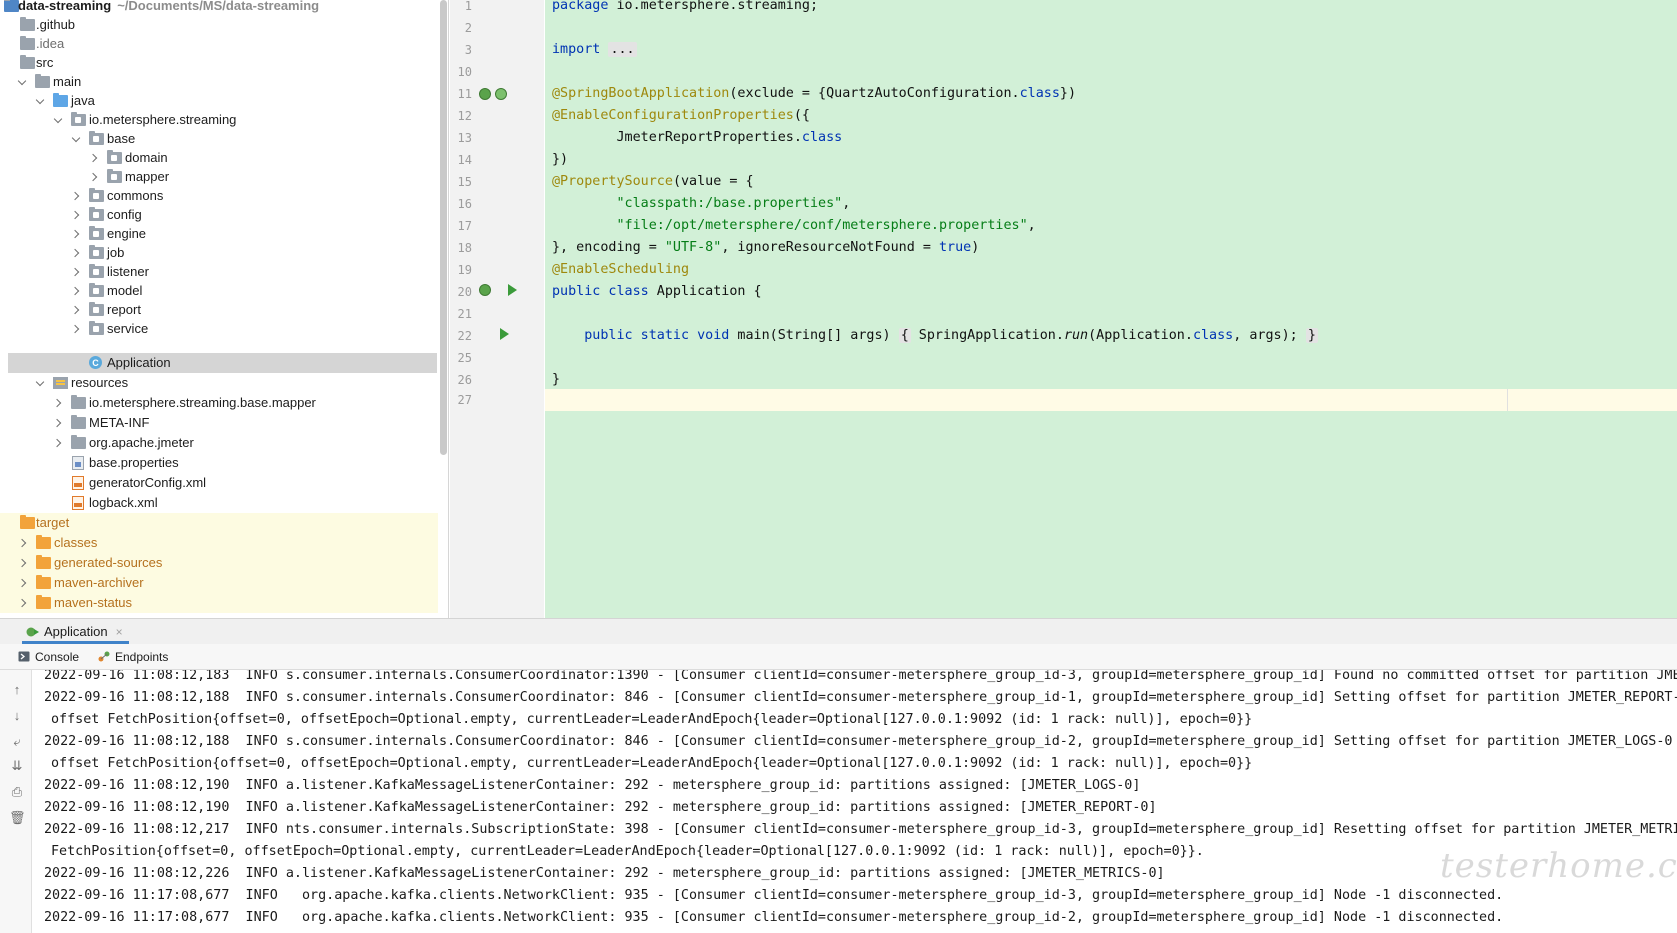  What do you see at coordinates (223, 291) in the screenshot?
I see `tree-item-model: model` at bounding box center [223, 291].